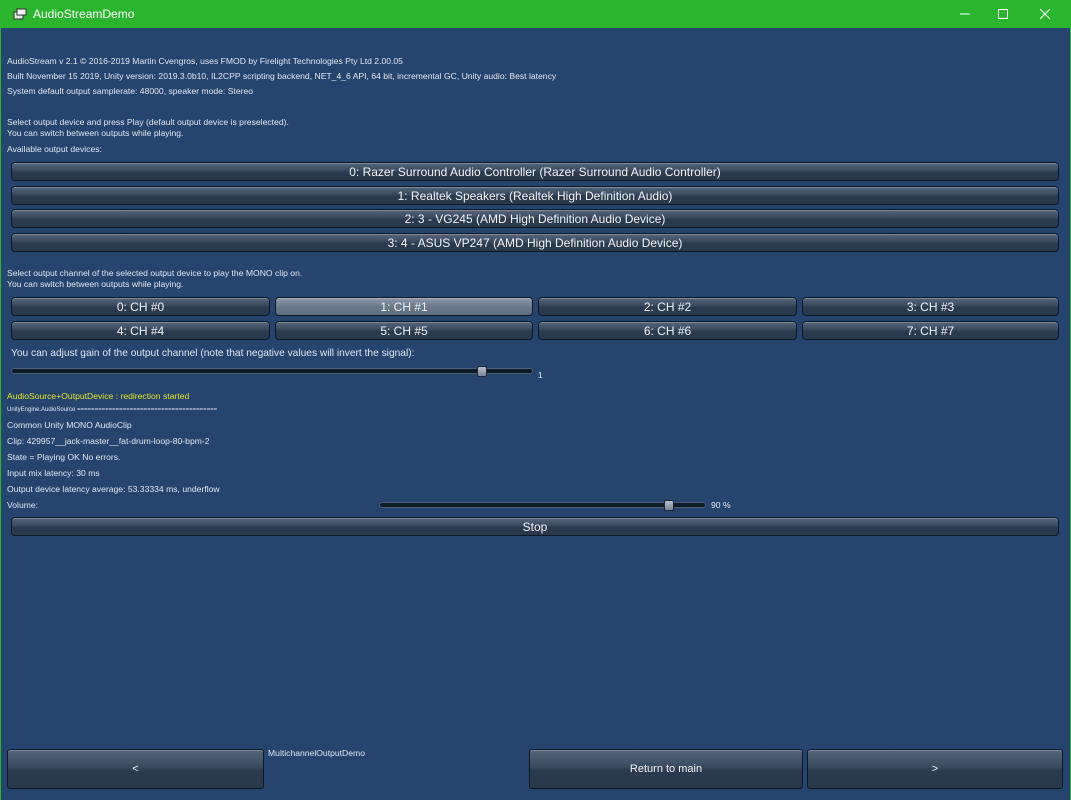 Image resolution: width=1071 pixels, height=800 pixels. Describe the element at coordinates (404, 330) in the screenshot. I see `channel-button-5: 5: CH #5` at that location.